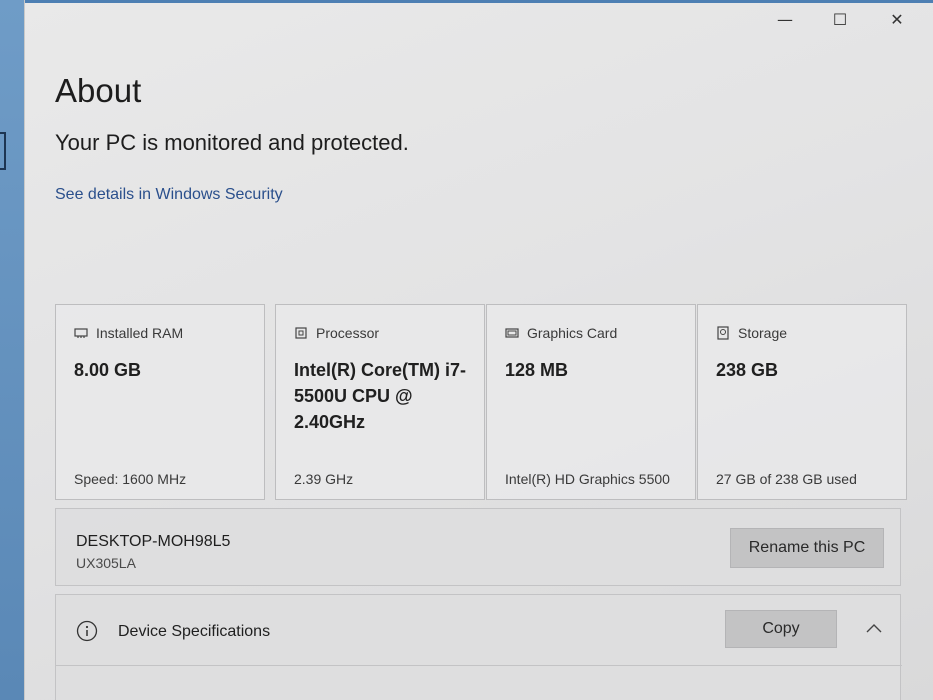 This screenshot has height=700, width=933. Describe the element at coordinates (587, 479) in the screenshot. I see `card-detail: Intel(R) HD Graphics 5500` at that location.